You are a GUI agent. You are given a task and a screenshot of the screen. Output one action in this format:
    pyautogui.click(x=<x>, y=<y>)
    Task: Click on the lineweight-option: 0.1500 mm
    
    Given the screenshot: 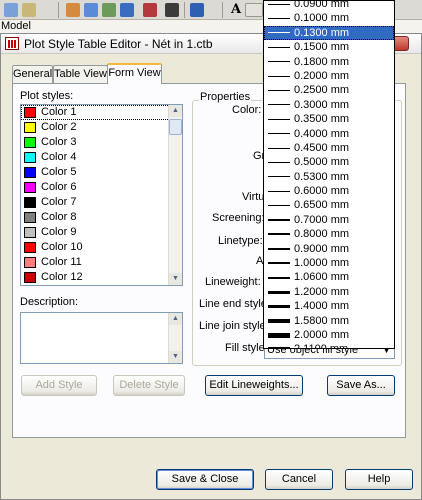 What is the action you would take?
    pyautogui.click(x=329, y=47)
    